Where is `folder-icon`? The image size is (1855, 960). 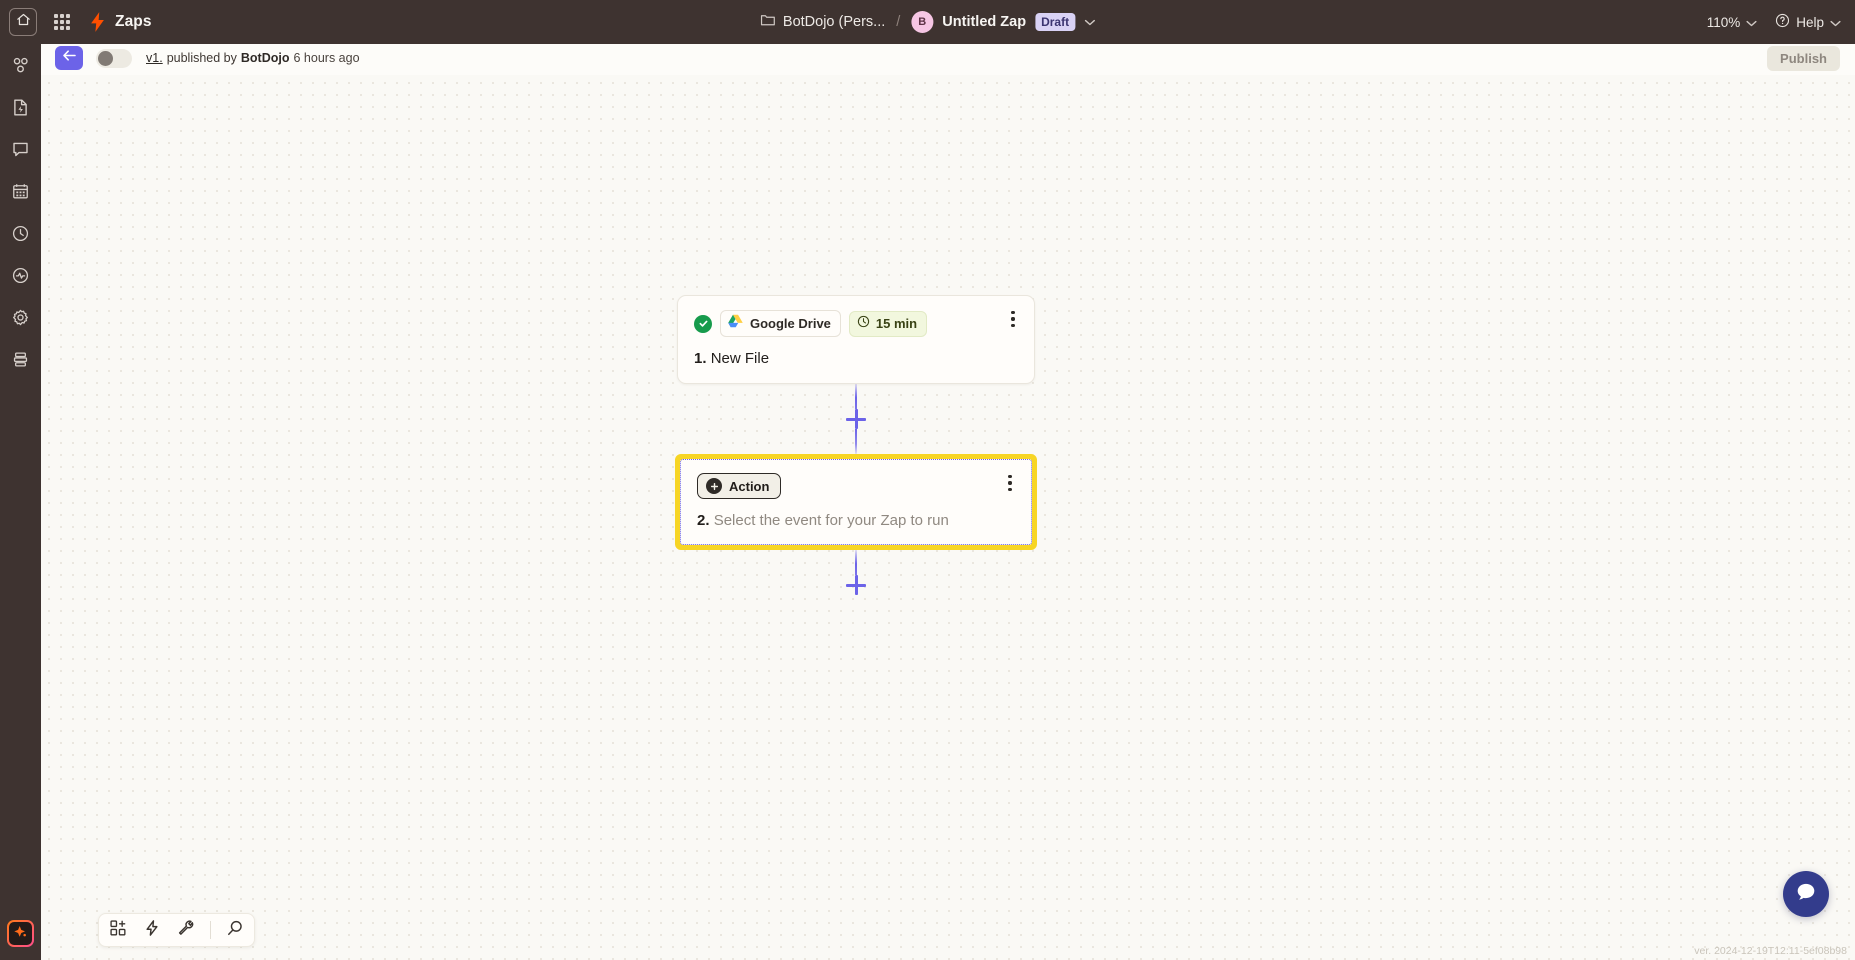 folder-icon is located at coordinates (767, 22).